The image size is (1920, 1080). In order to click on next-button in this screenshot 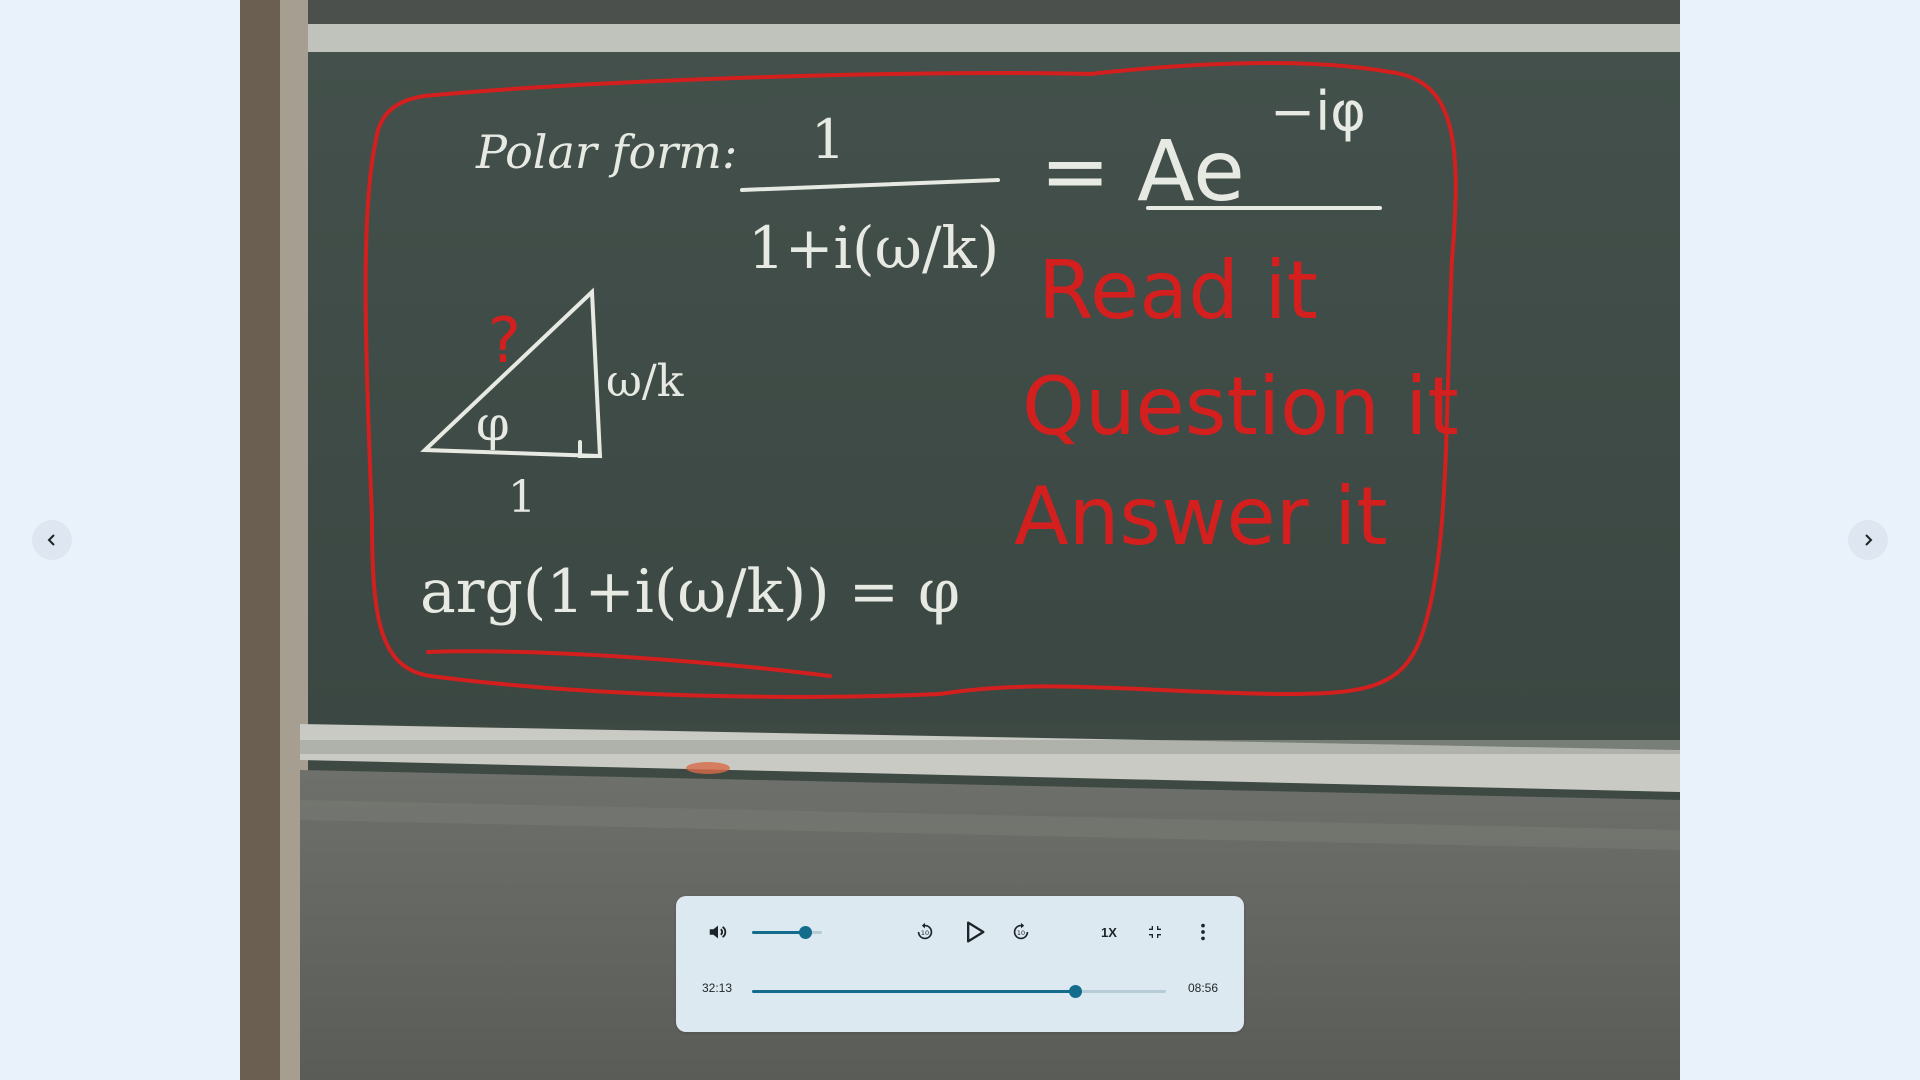, I will do `click(1868, 540)`.